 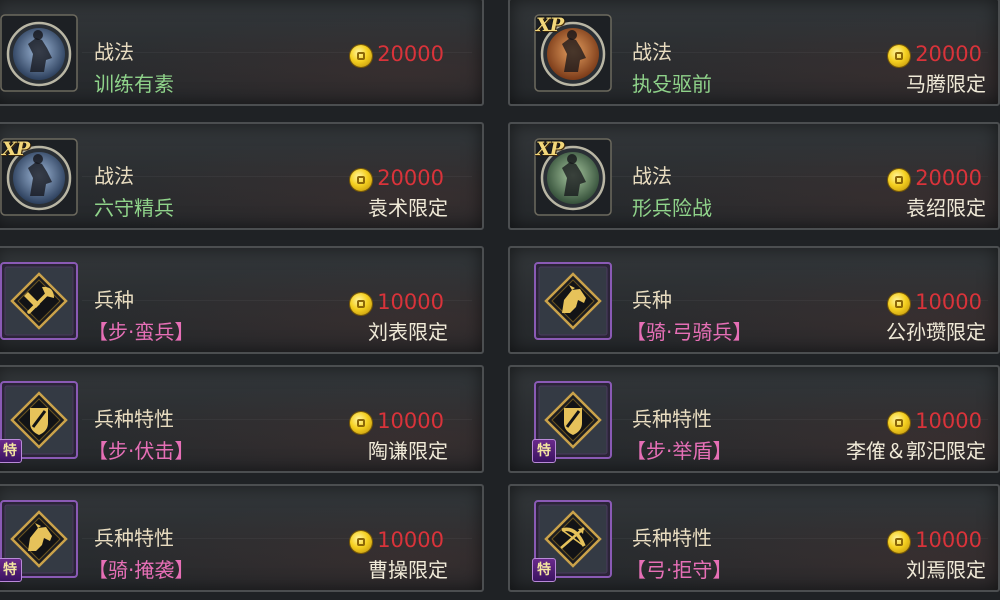 I want to click on item-name: 执殳驱前, so click(x=672, y=84).